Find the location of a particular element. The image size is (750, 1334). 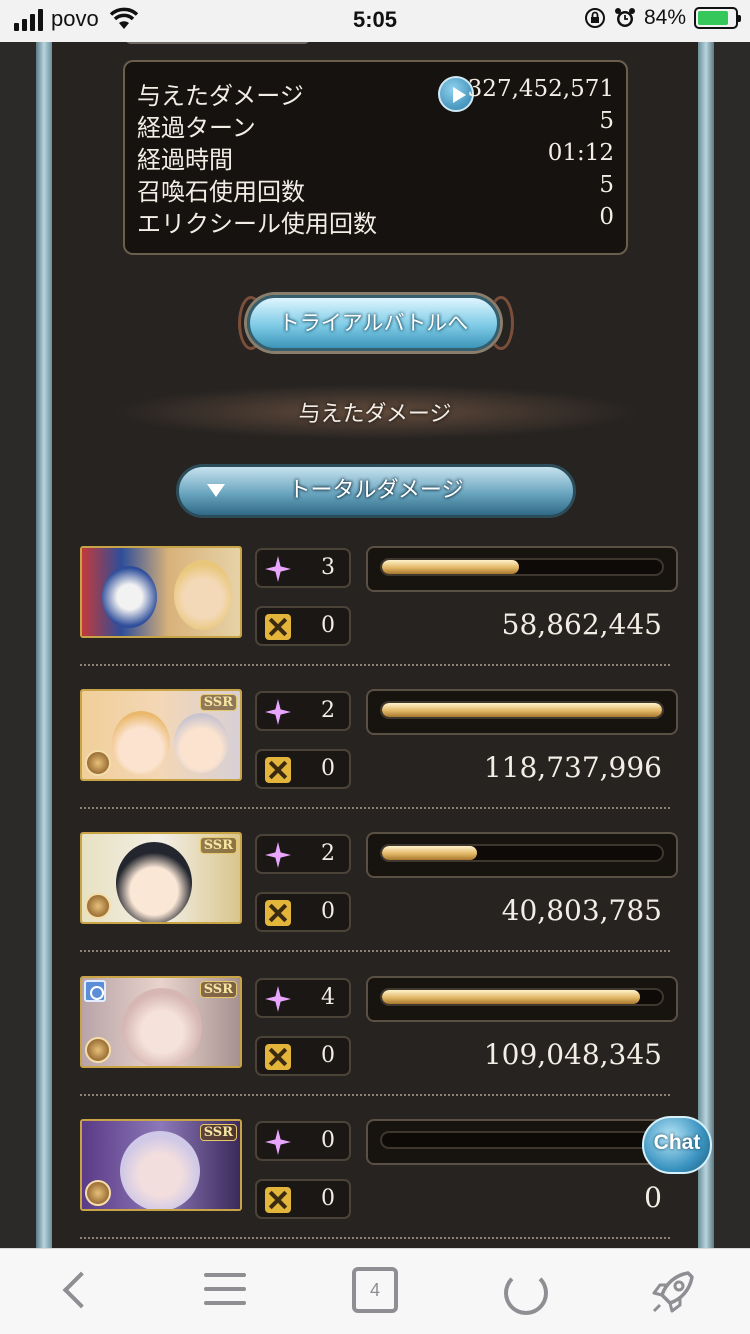

party-member-row: SSR 2 0 118,737,996 is located at coordinates (380, 760).